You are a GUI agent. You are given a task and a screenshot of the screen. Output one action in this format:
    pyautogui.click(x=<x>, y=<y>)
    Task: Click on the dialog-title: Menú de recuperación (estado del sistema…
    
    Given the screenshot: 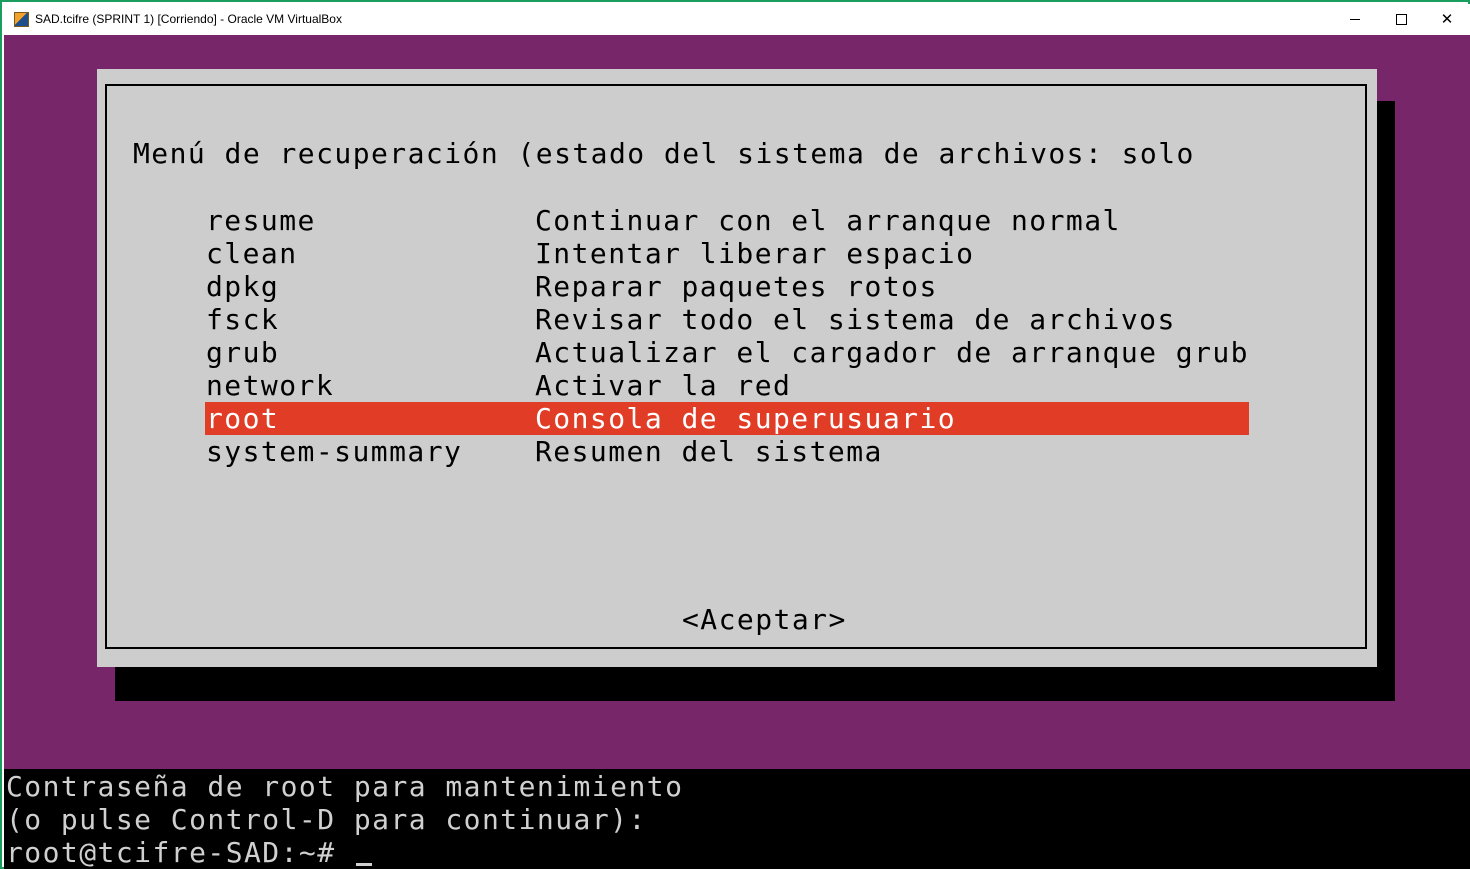 What is the action you would take?
    pyautogui.click(x=664, y=153)
    